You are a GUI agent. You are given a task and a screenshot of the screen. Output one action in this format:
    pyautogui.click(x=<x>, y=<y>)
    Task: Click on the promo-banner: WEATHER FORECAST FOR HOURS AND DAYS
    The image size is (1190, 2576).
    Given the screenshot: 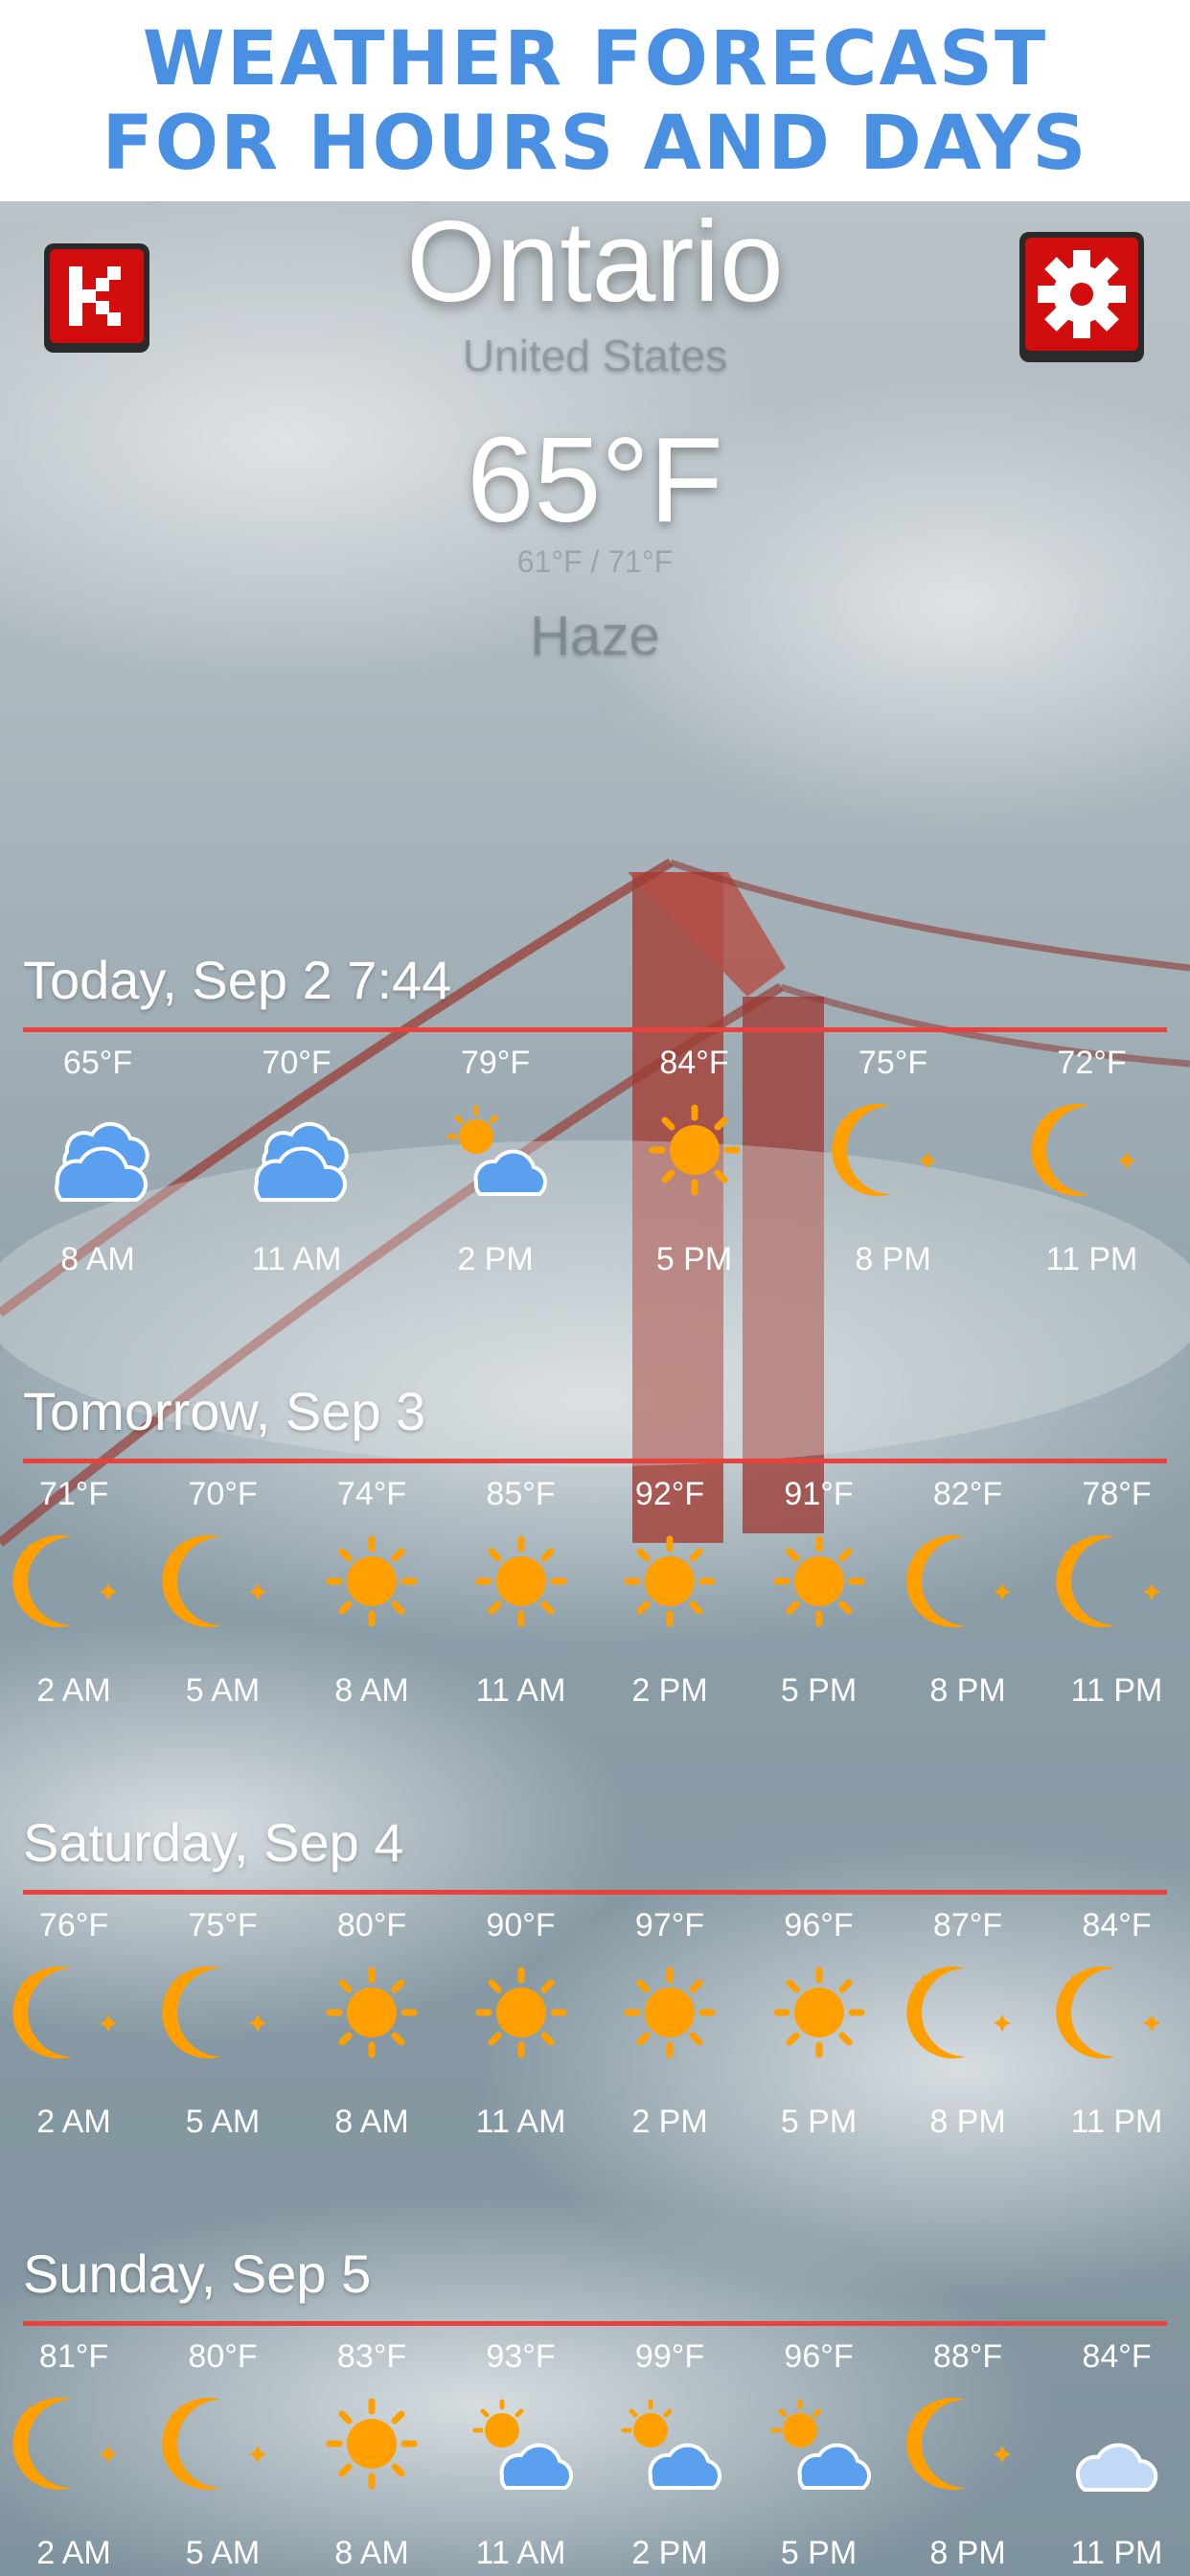 What is the action you would take?
    pyautogui.click(x=595, y=100)
    